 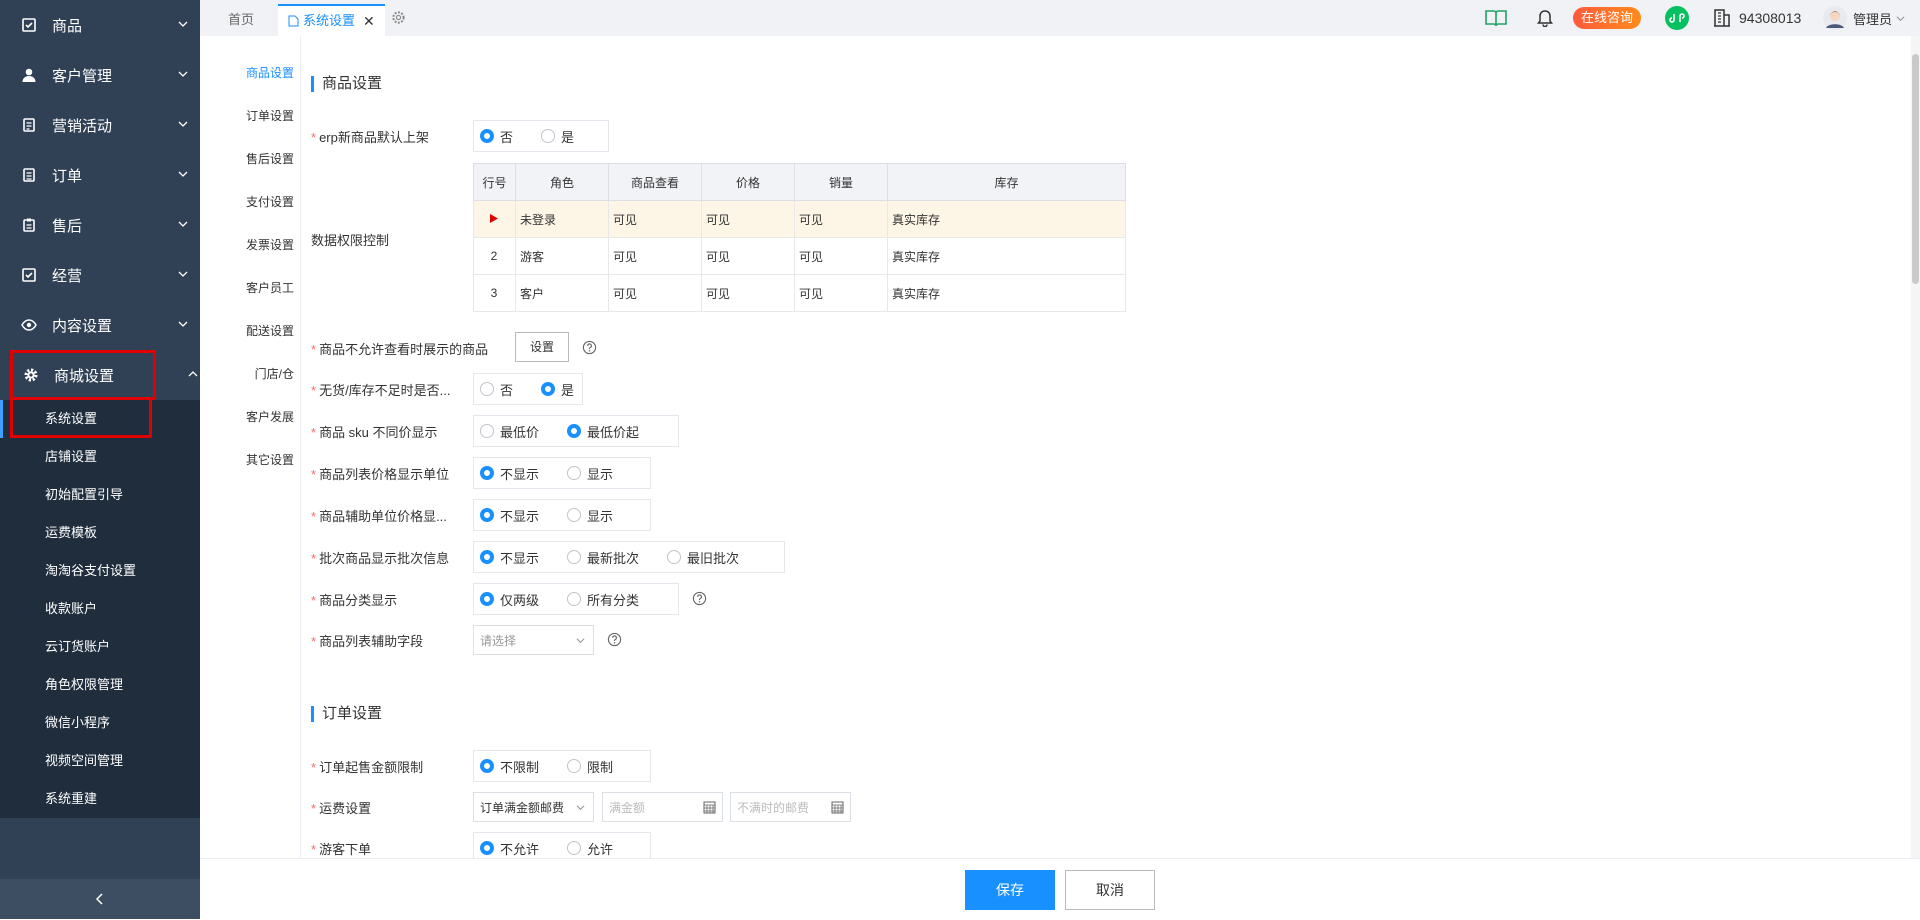 What do you see at coordinates (100, 685) in the screenshot?
I see `submenu-item-role-permission: 角色权限管理` at bounding box center [100, 685].